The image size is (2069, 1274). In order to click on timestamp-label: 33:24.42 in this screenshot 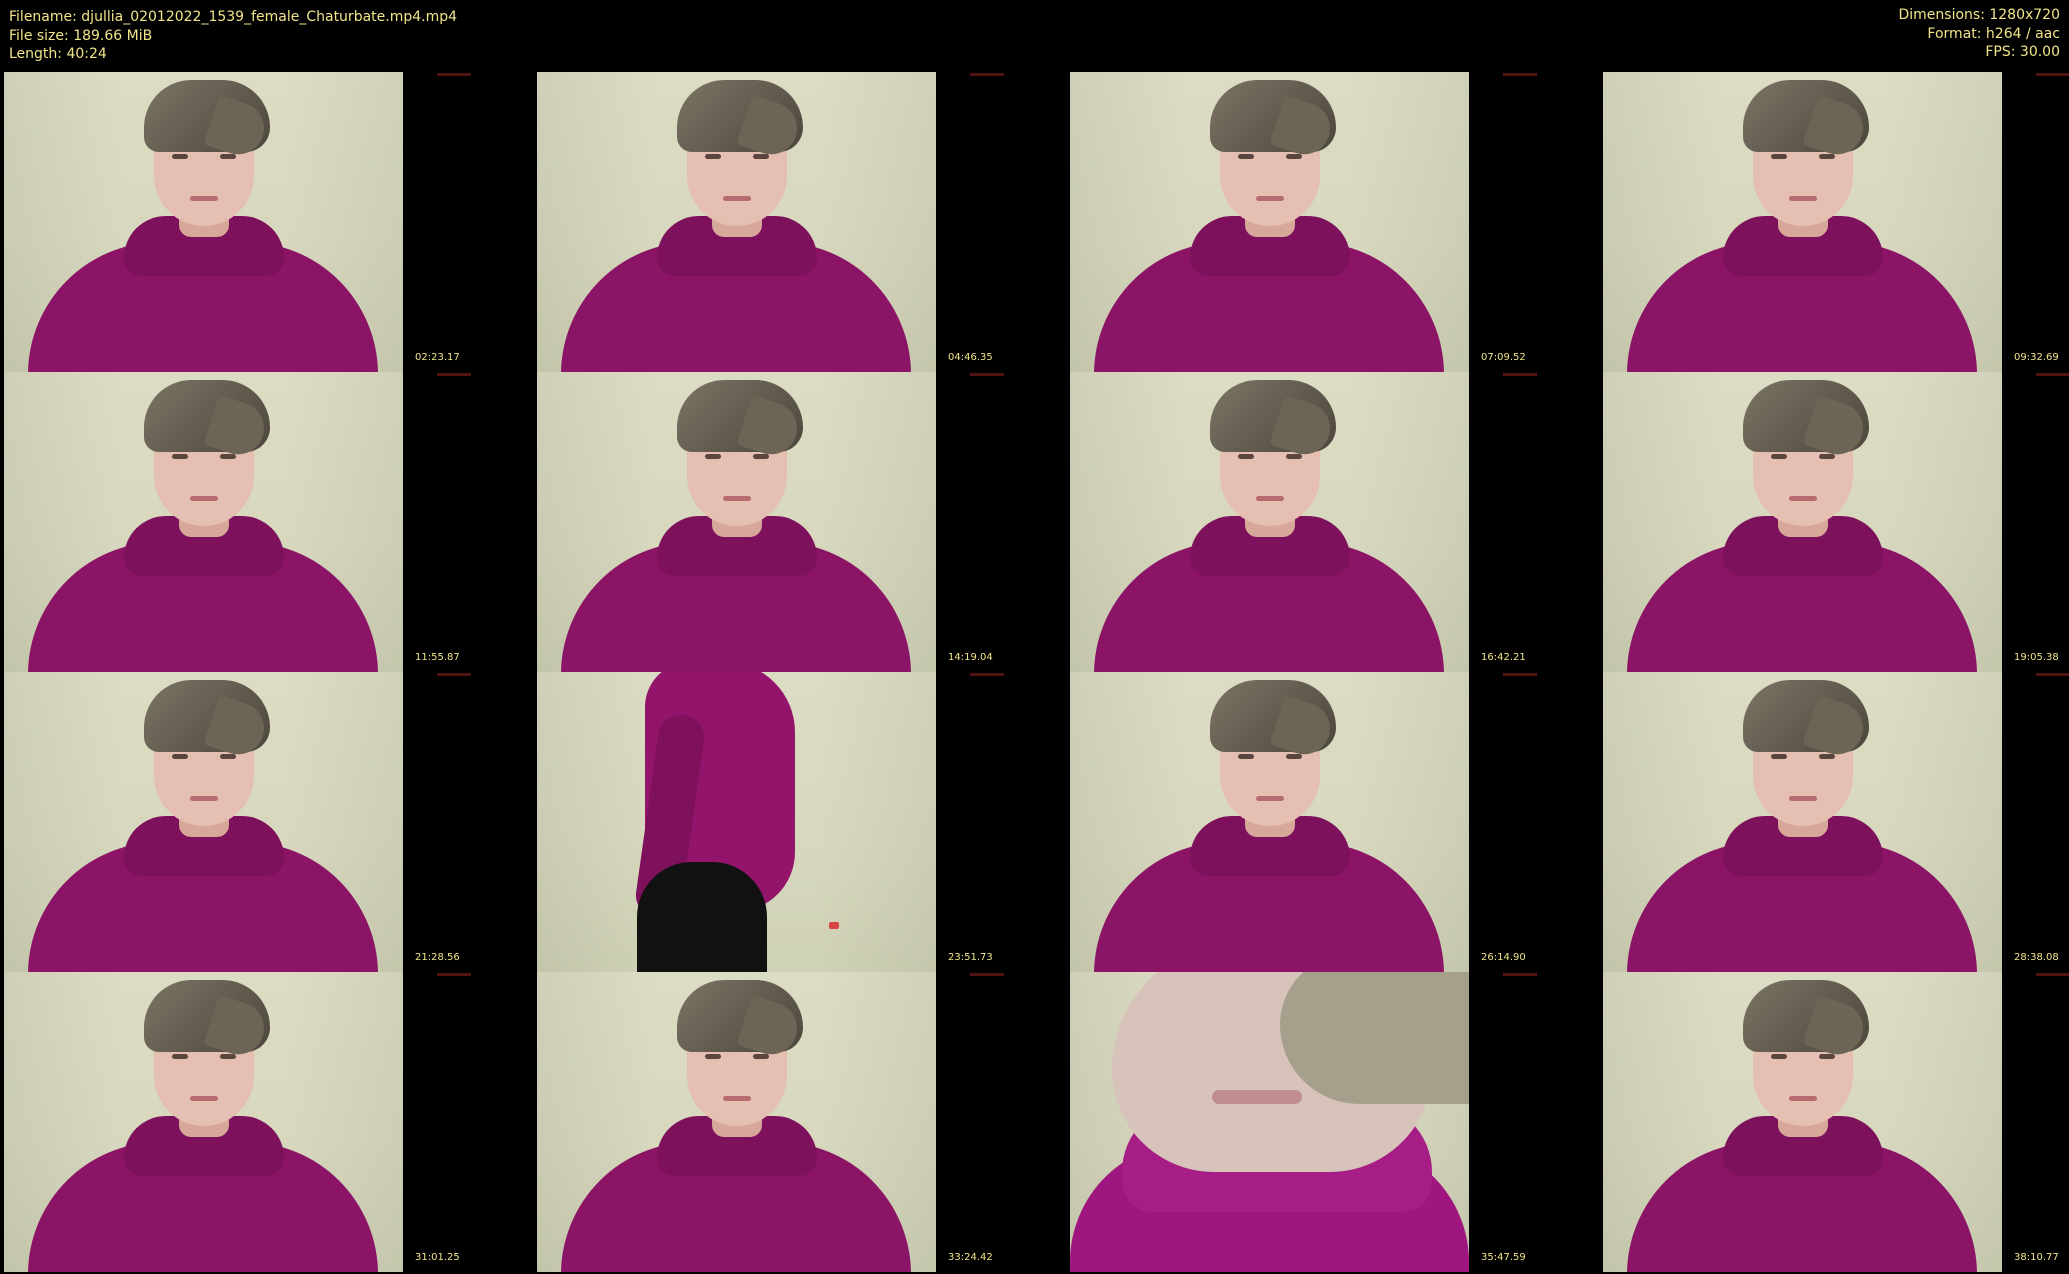, I will do `click(970, 1257)`.